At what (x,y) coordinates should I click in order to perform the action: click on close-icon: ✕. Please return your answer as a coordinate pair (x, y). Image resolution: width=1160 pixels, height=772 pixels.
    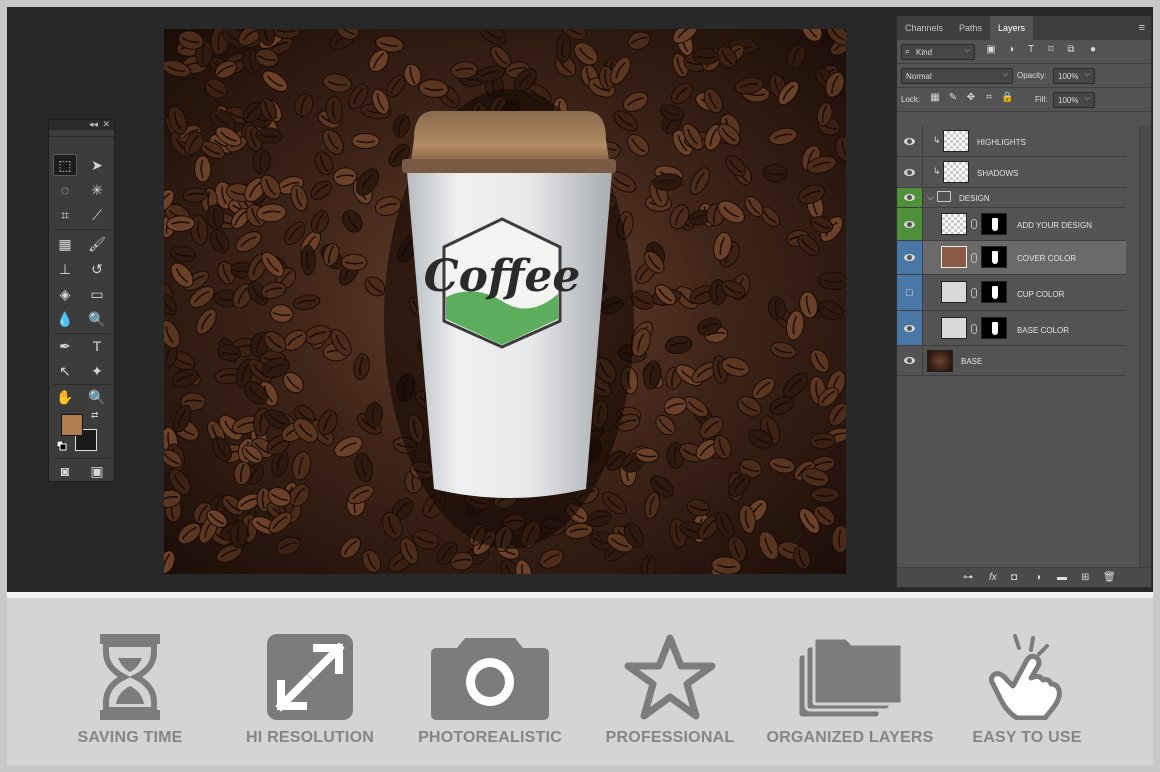
    Looking at the image, I should click on (106, 124).